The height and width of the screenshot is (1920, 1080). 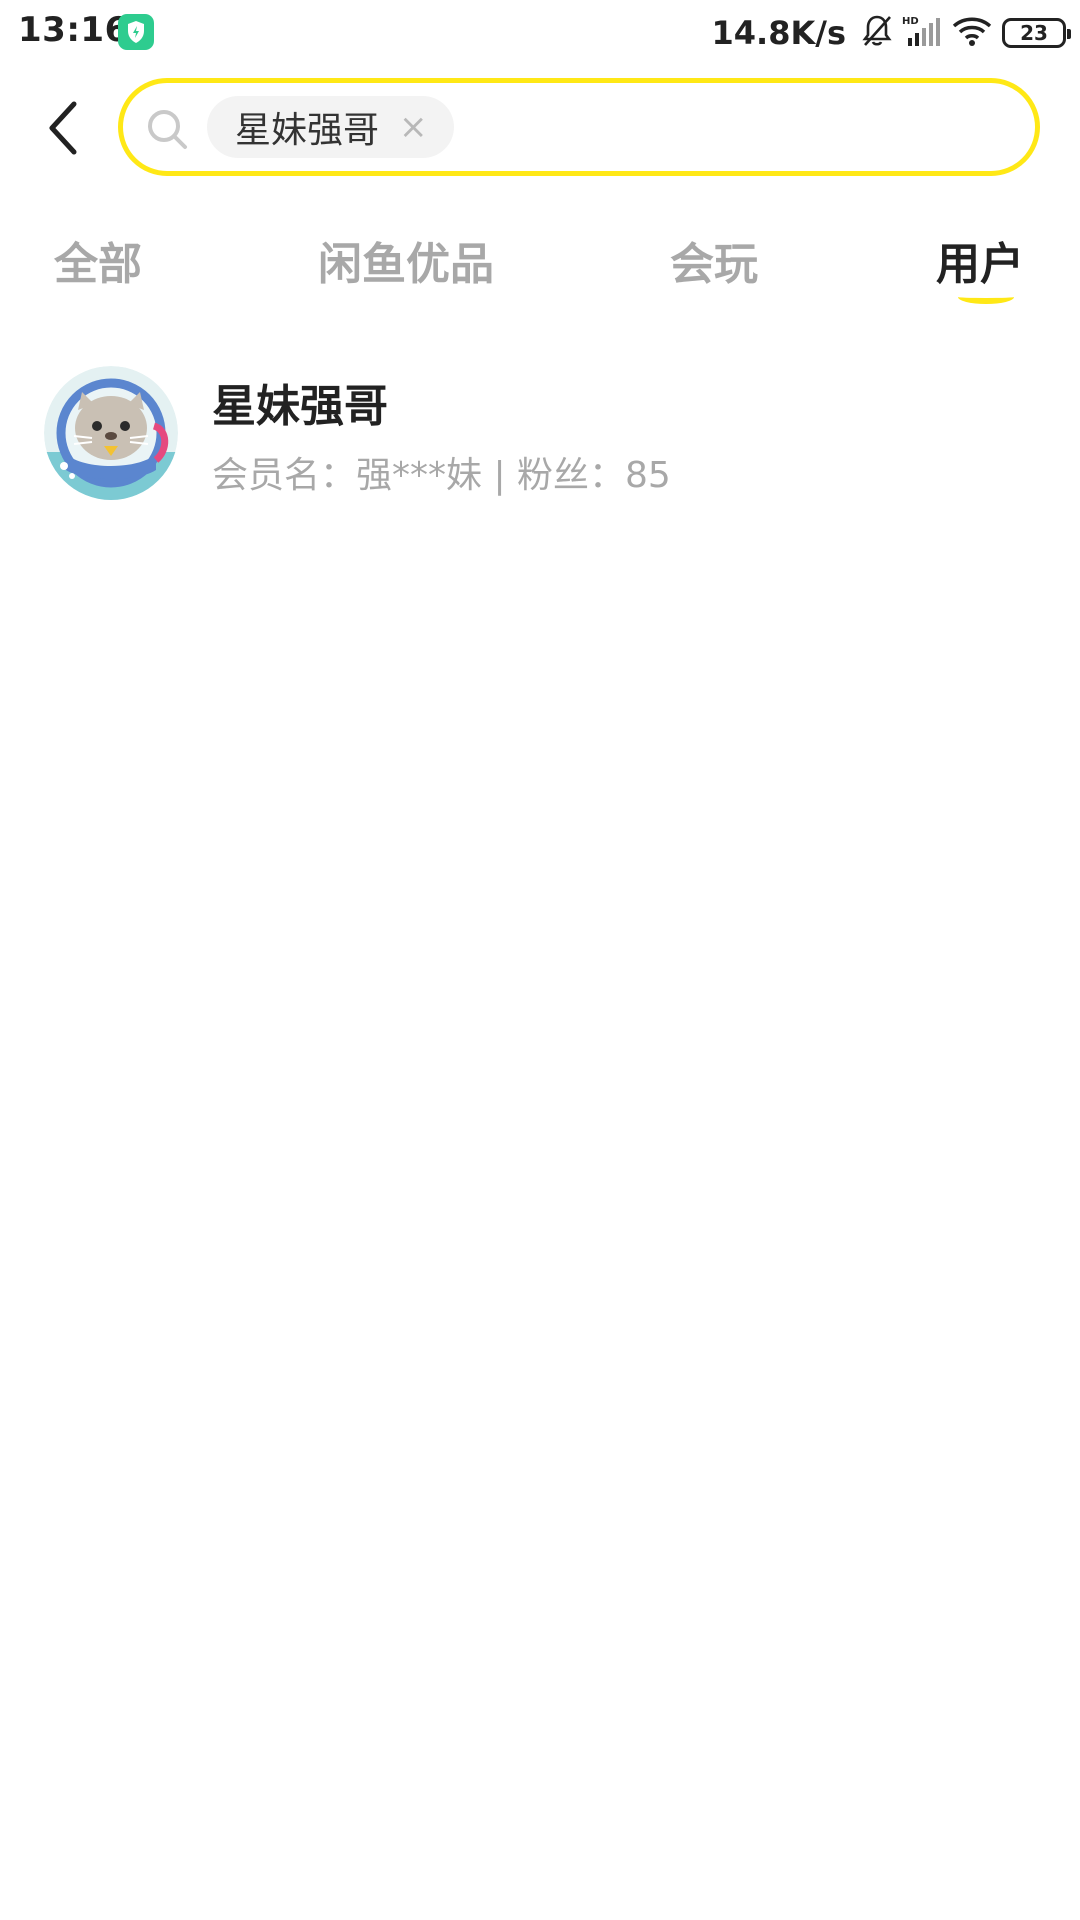 I want to click on user-display-name: 星妹强哥, so click(x=300, y=406).